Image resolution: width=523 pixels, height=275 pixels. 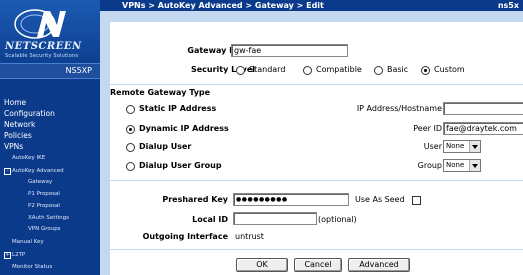 What do you see at coordinates (130, 147) in the screenshot?
I see `remote-dialup-user-radio` at bounding box center [130, 147].